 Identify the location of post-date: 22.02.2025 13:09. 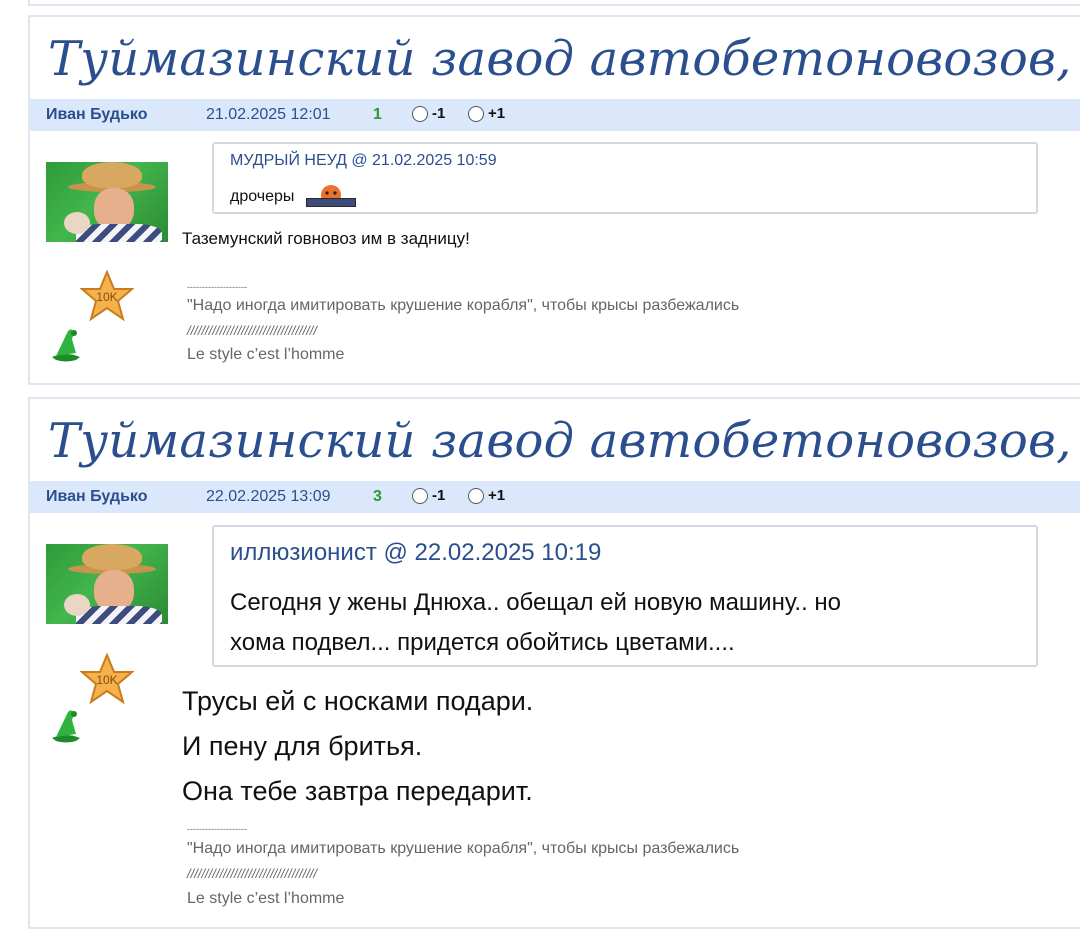
(268, 497).